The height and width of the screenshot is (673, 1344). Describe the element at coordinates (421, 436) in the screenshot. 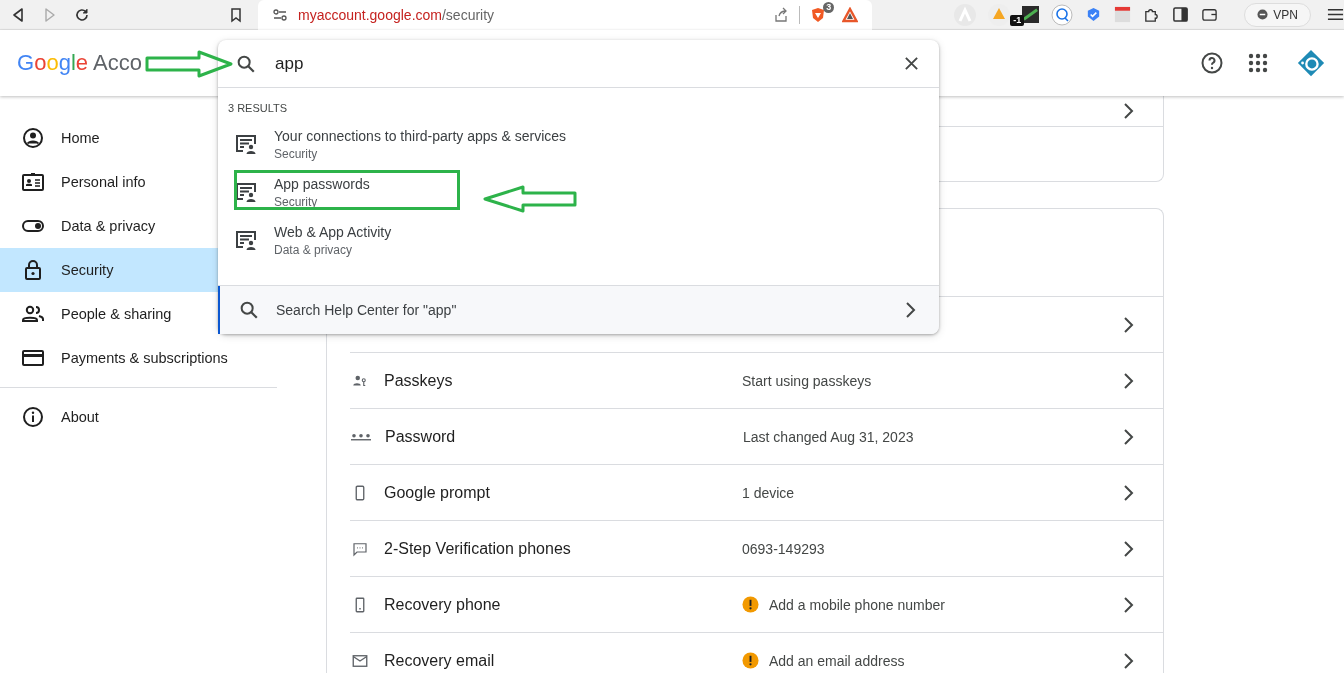

I see `row-label: Password` at that location.